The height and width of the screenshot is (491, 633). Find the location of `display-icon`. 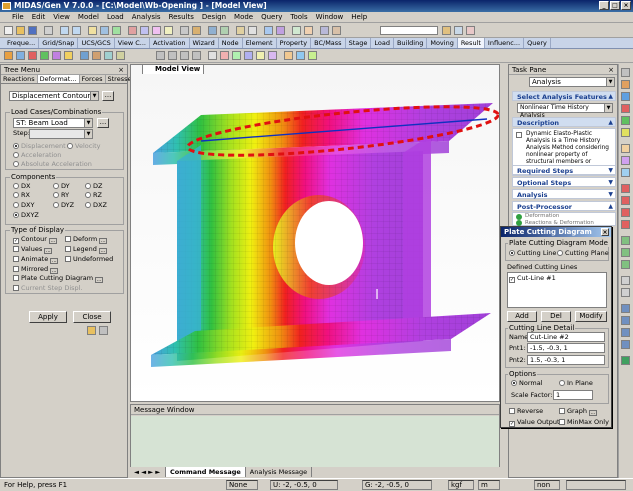

display-icon is located at coordinates (224, 30).